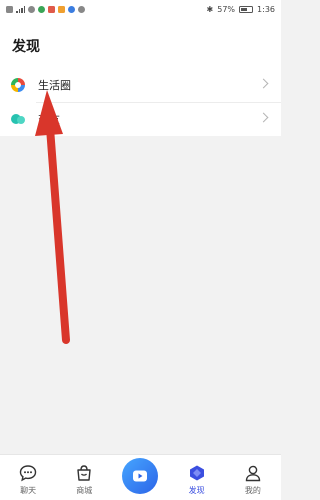  I want to click on tab-discover: 发现, so click(197, 477).